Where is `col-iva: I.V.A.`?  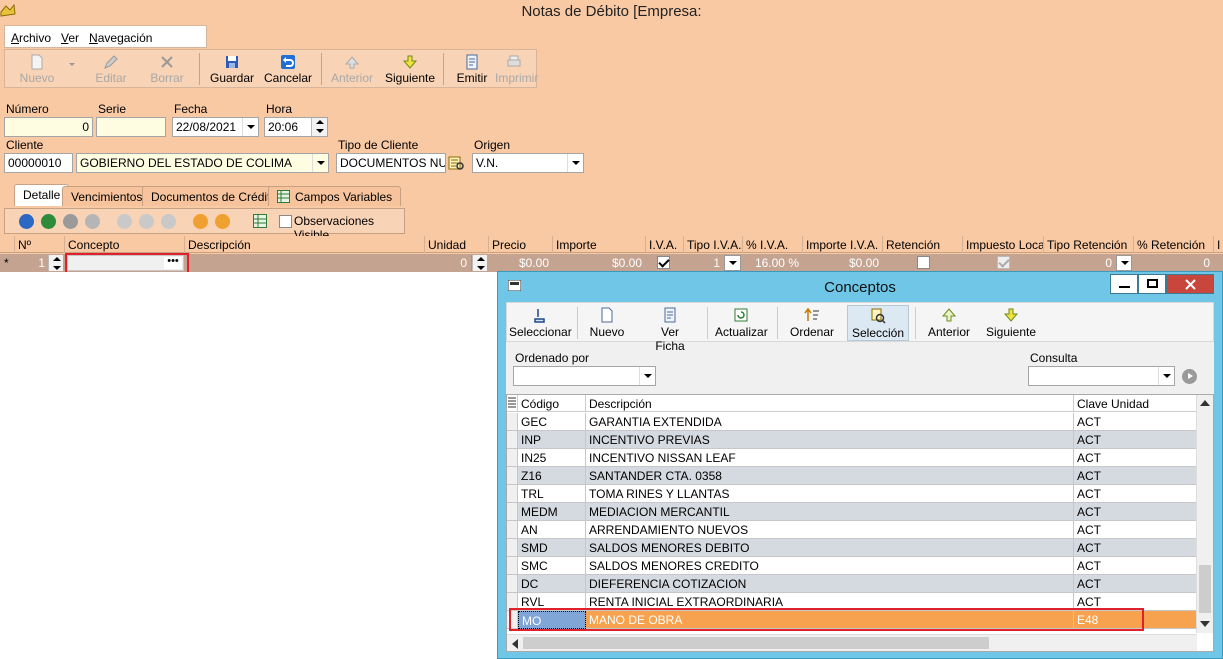 col-iva: I.V.A. is located at coordinates (664, 244).